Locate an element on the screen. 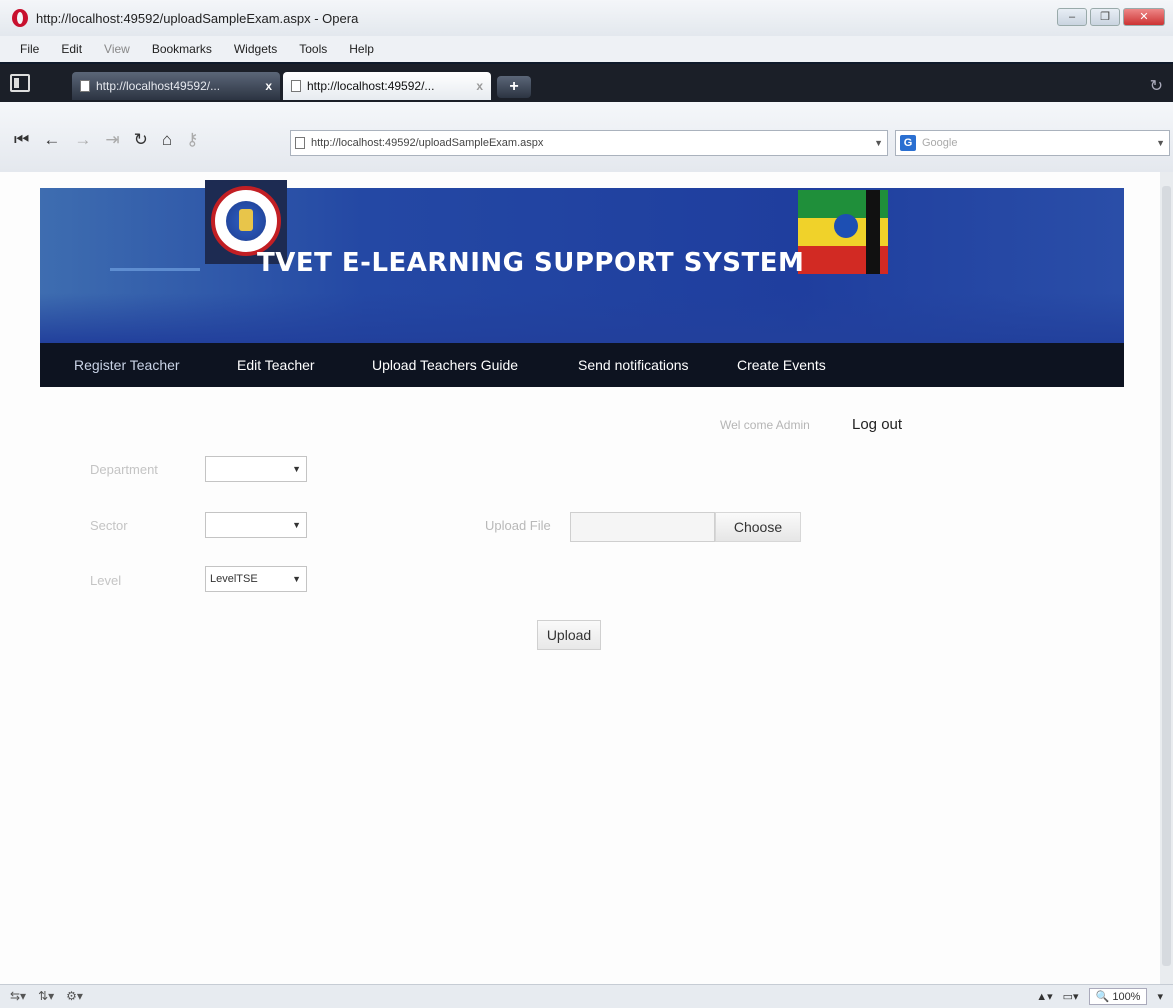 The height and width of the screenshot is (1008, 1173). department-label: Department is located at coordinates (124, 469).